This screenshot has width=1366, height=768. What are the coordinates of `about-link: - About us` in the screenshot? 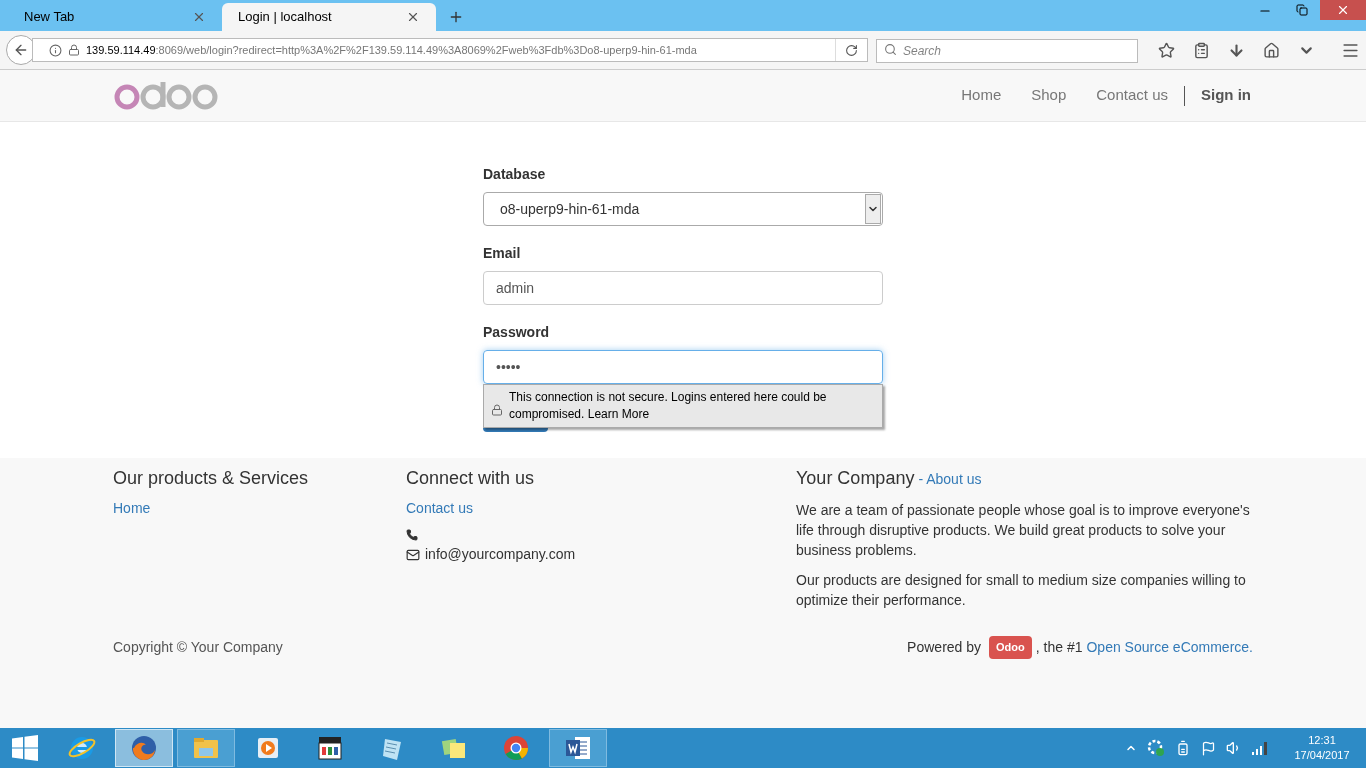 It's located at (950, 479).